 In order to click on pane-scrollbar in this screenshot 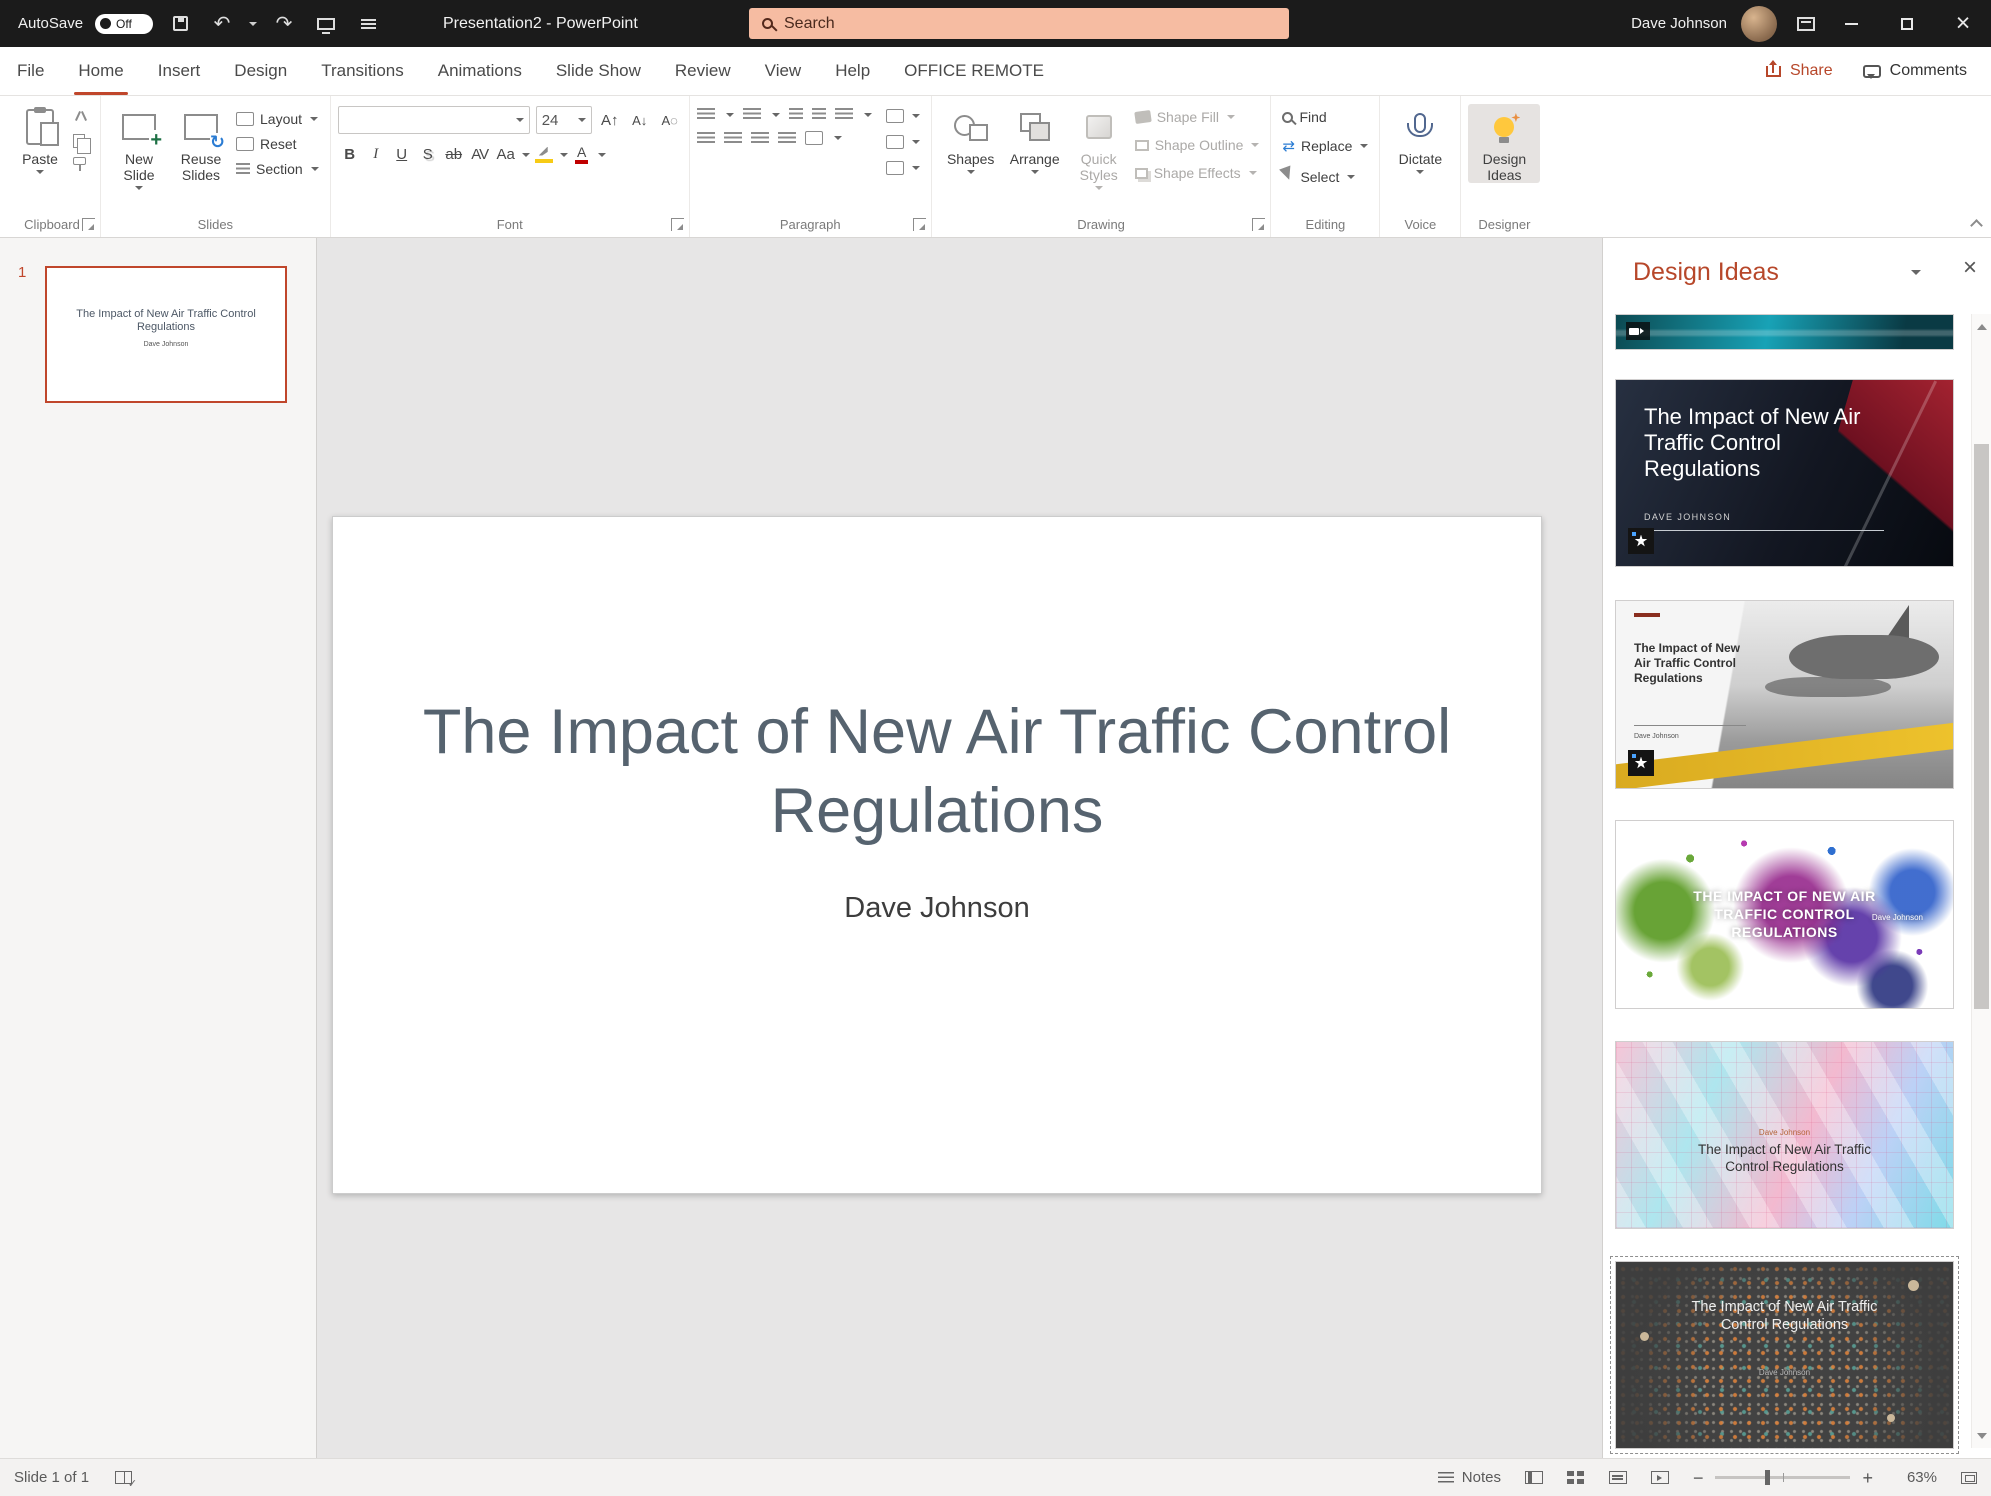, I will do `click(1981, 881)`.